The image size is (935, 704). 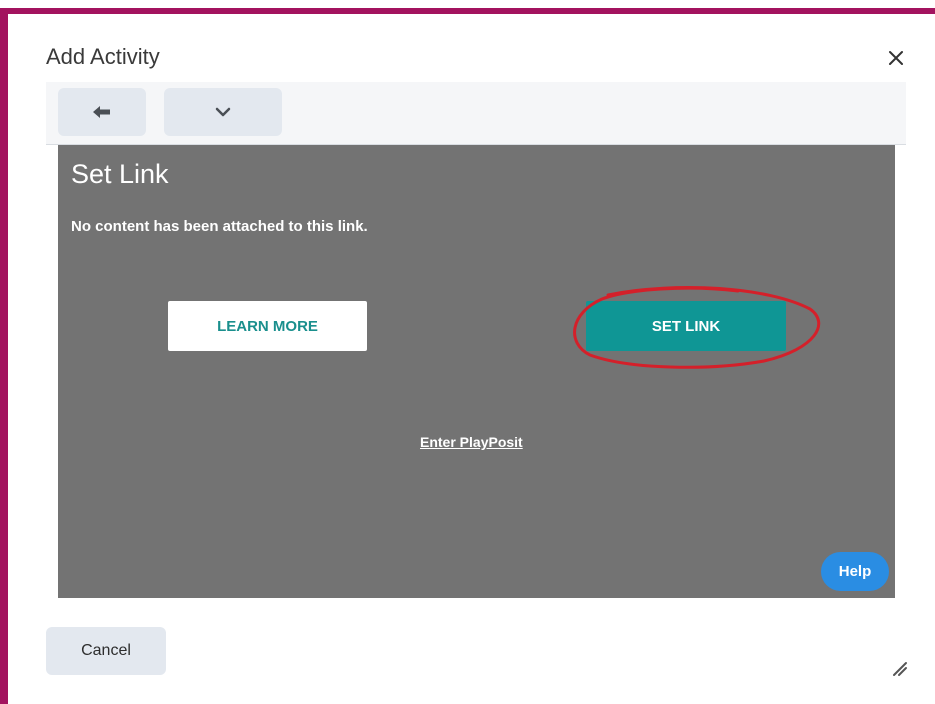 I want to click on close-button, so click(x=896, y=58).